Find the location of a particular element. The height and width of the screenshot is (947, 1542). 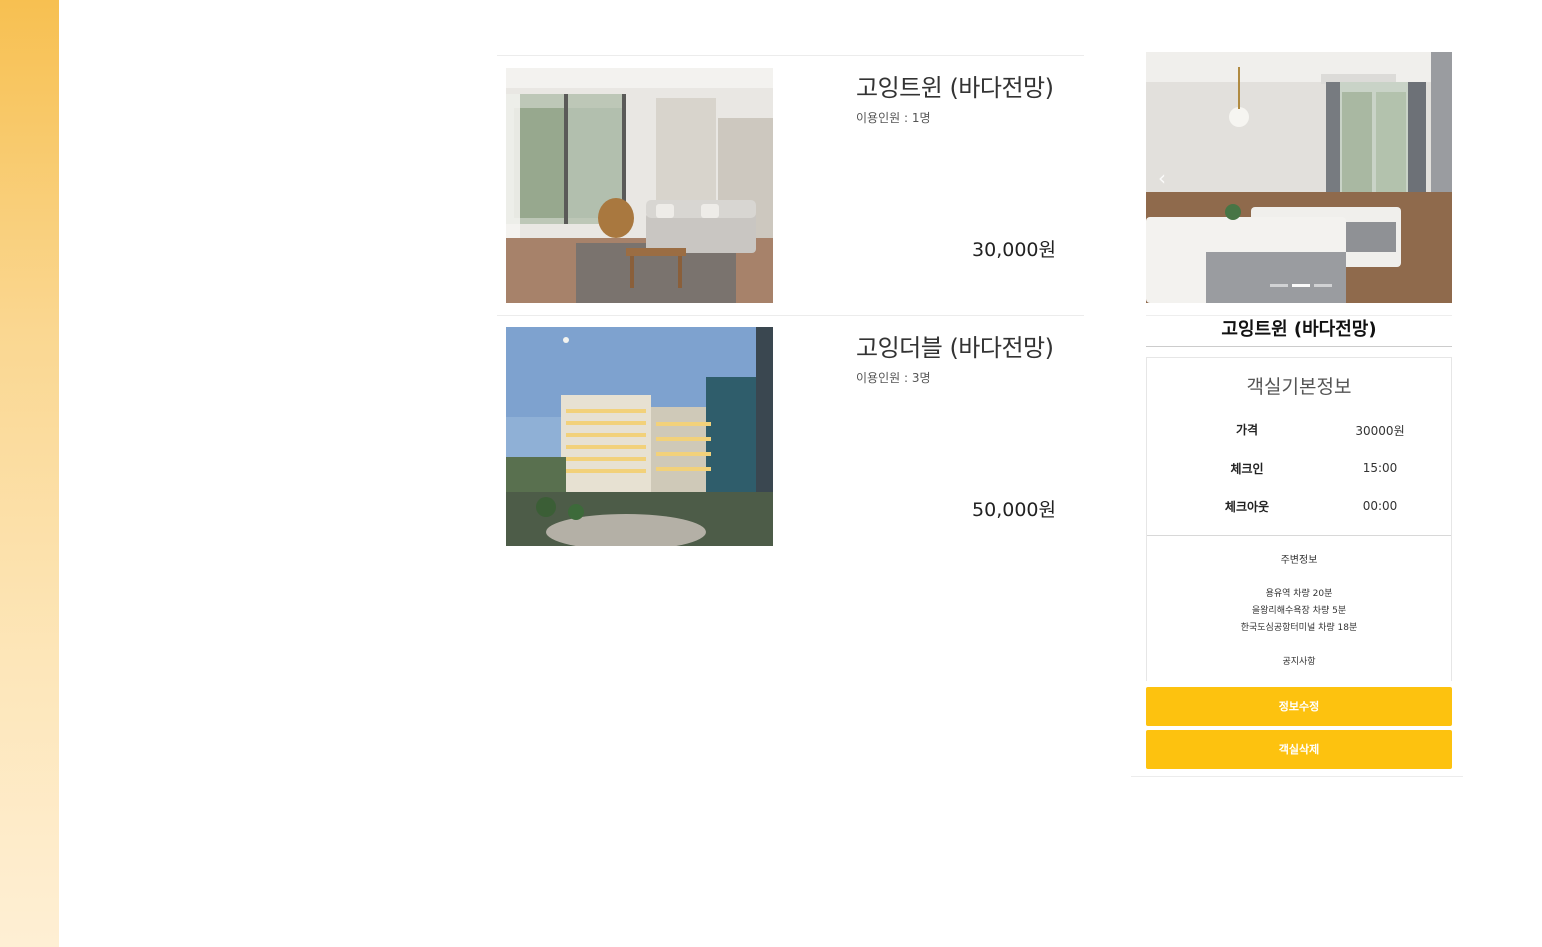

info-label: 체크아웃 is located at coordinates (1247, 507).